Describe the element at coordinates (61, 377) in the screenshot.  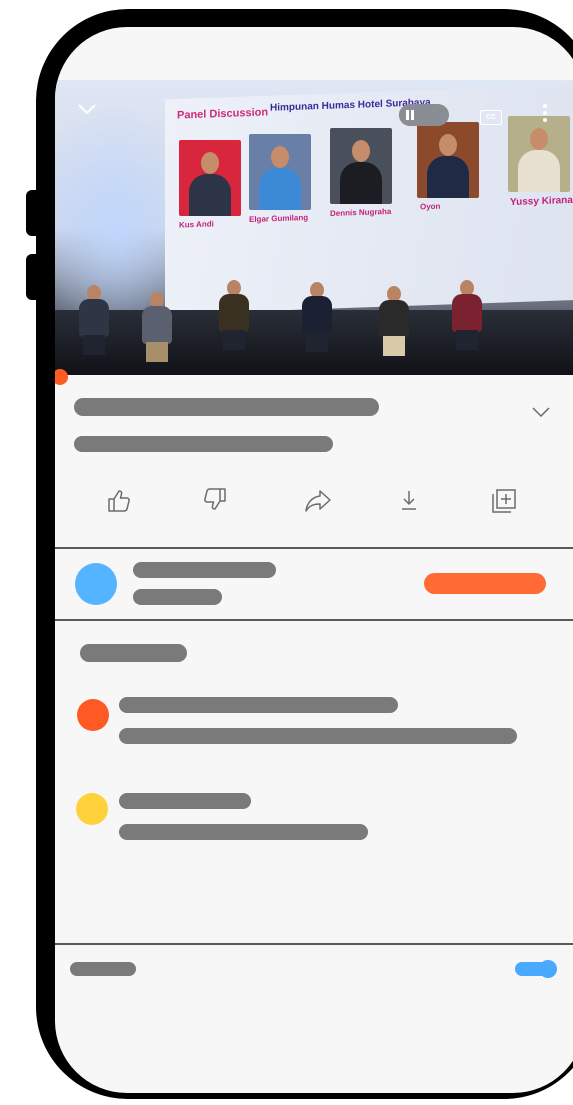
I see `progress-scrubber` at that location.